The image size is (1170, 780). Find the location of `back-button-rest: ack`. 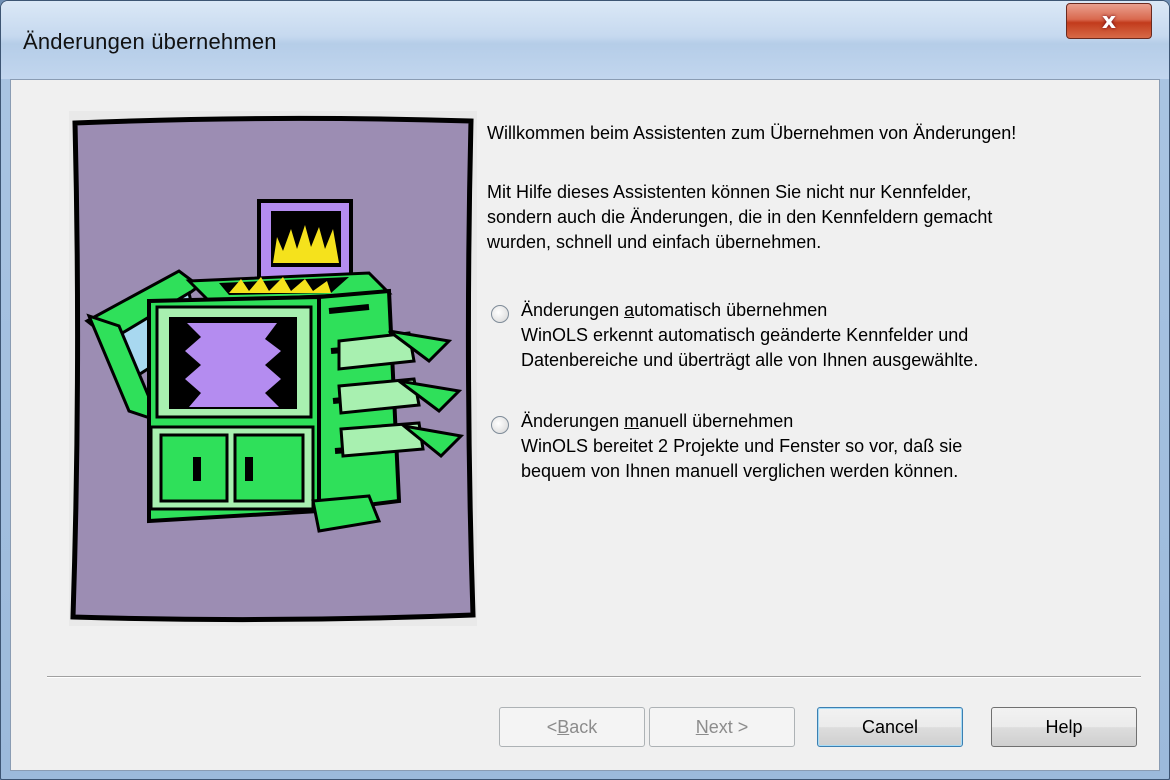

back-button-rest: ack is located at coordinates (583, 726).